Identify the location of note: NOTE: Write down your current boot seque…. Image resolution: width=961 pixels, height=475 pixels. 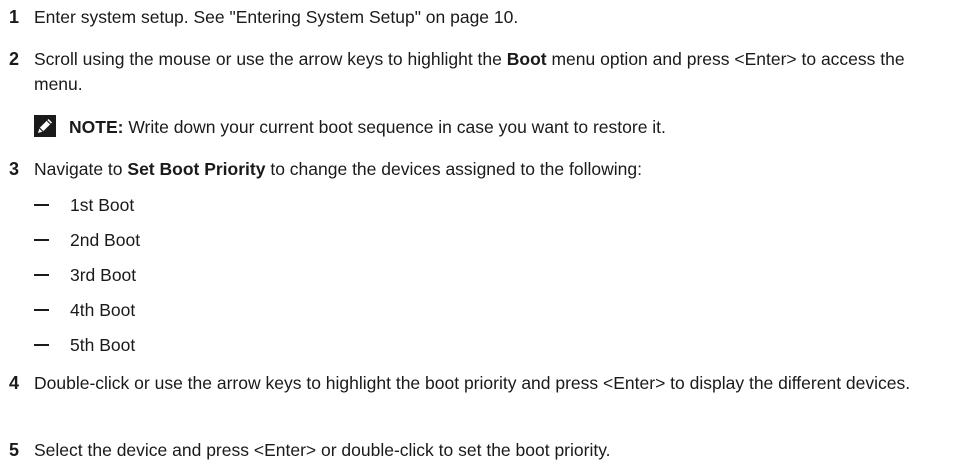
(484, 127).